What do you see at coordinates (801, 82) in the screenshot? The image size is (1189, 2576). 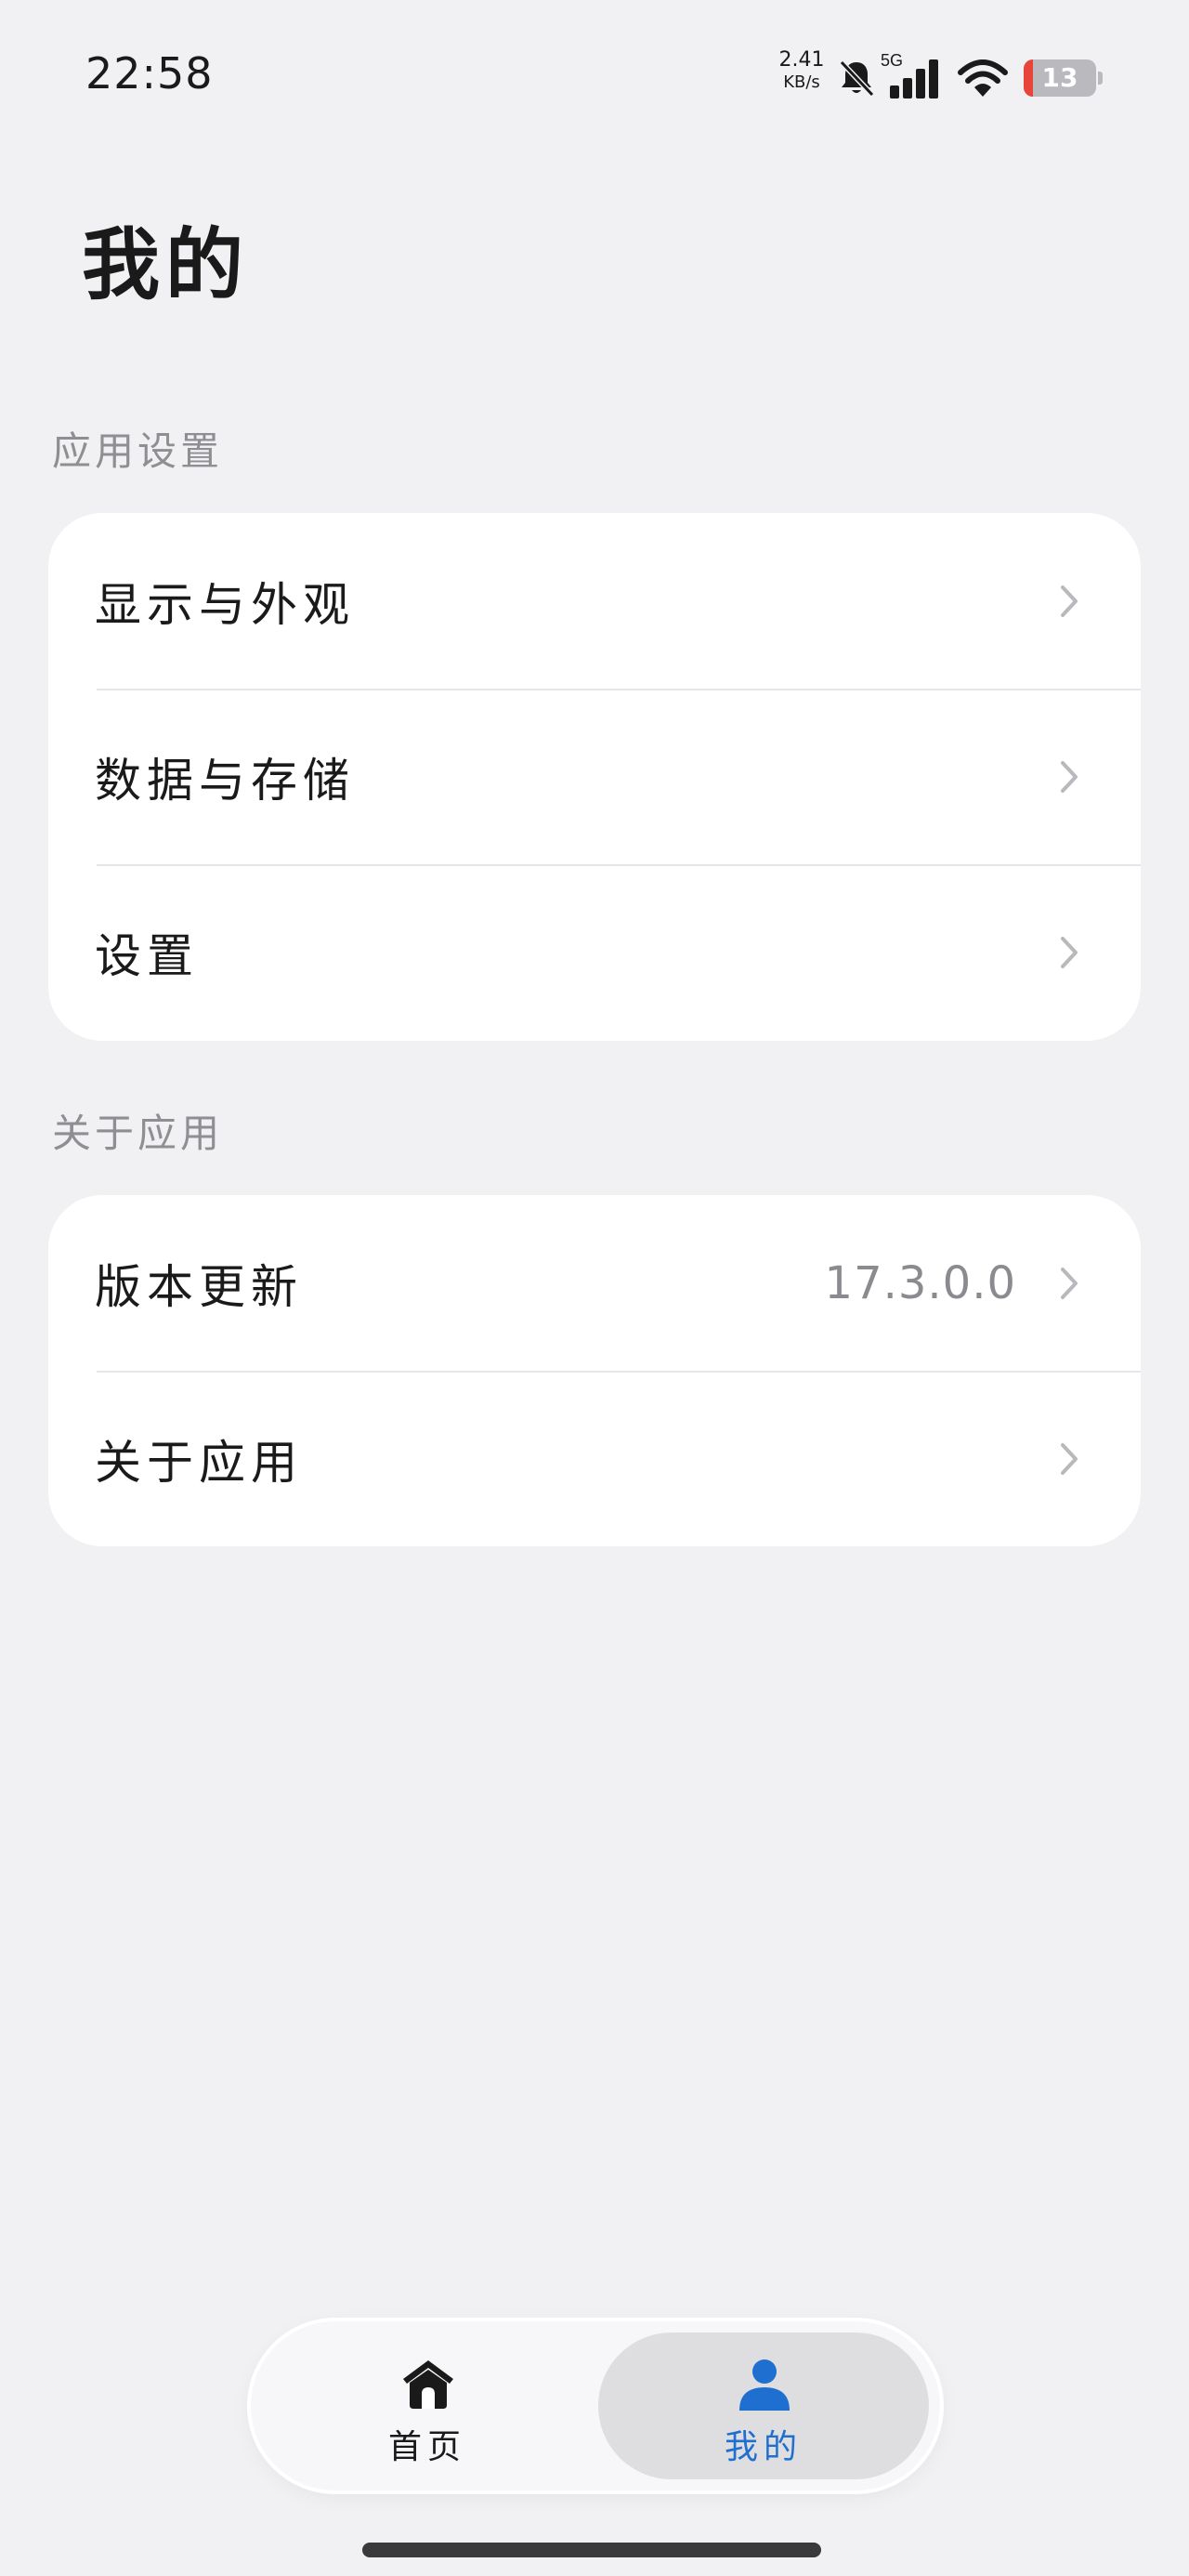 I see `network-speed-unit: KB/s` at bounding box center [801, 82].